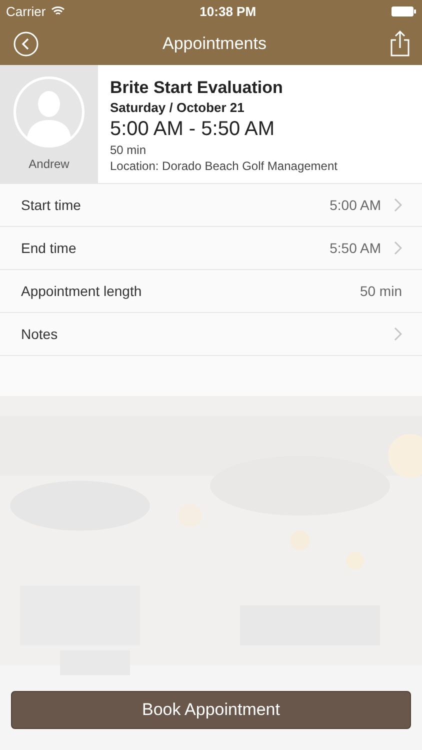 The height and width of the screenshot is (750, 422). What do you see at coordinates (381, 291) in the screenshot?
I see `row-value: 50 min` at bounding box center [381, 291].